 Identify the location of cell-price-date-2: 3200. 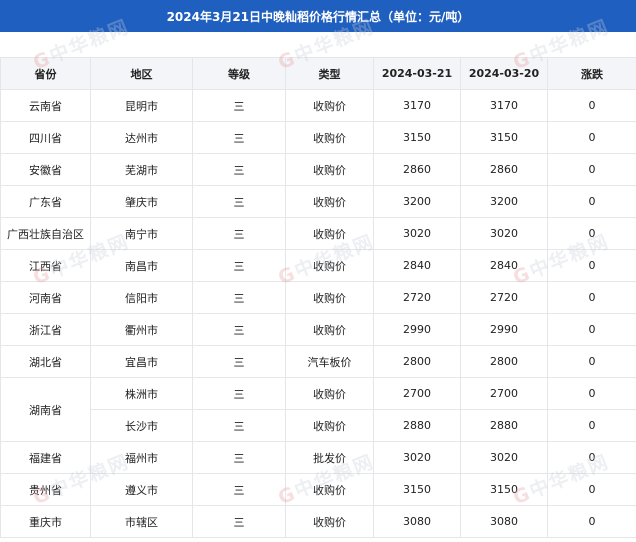
(504, 201).